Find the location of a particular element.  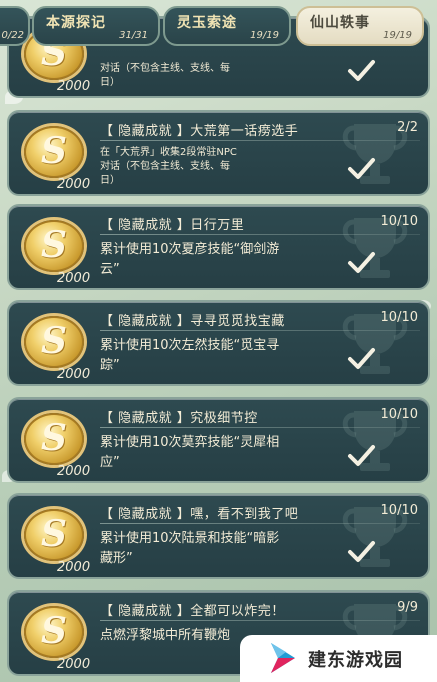

achievement-description: 累计使用10次陆景和技能“暗影 藏形” is located at coordinates (190, 548).